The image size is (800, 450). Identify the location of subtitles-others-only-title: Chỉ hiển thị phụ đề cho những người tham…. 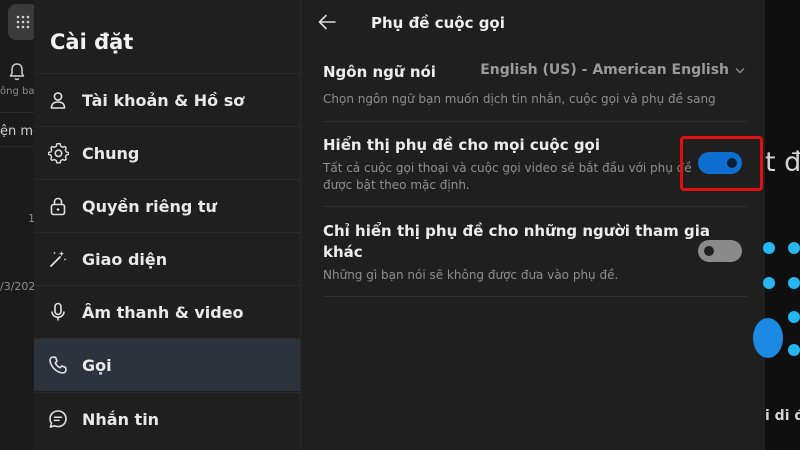
(516, 231).